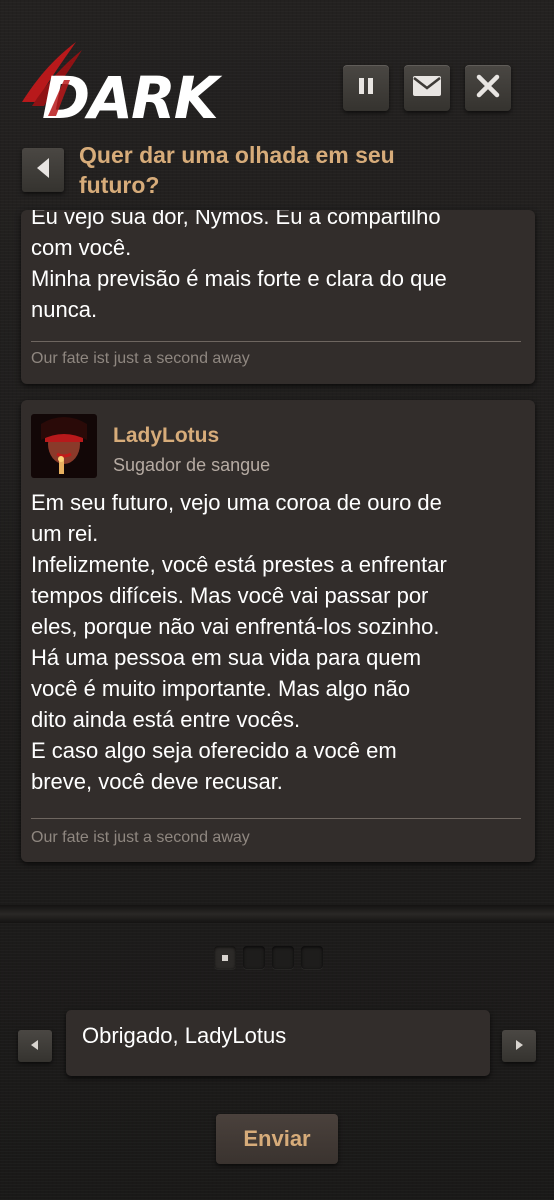  I want to click on next-button, so click(519, 1046).